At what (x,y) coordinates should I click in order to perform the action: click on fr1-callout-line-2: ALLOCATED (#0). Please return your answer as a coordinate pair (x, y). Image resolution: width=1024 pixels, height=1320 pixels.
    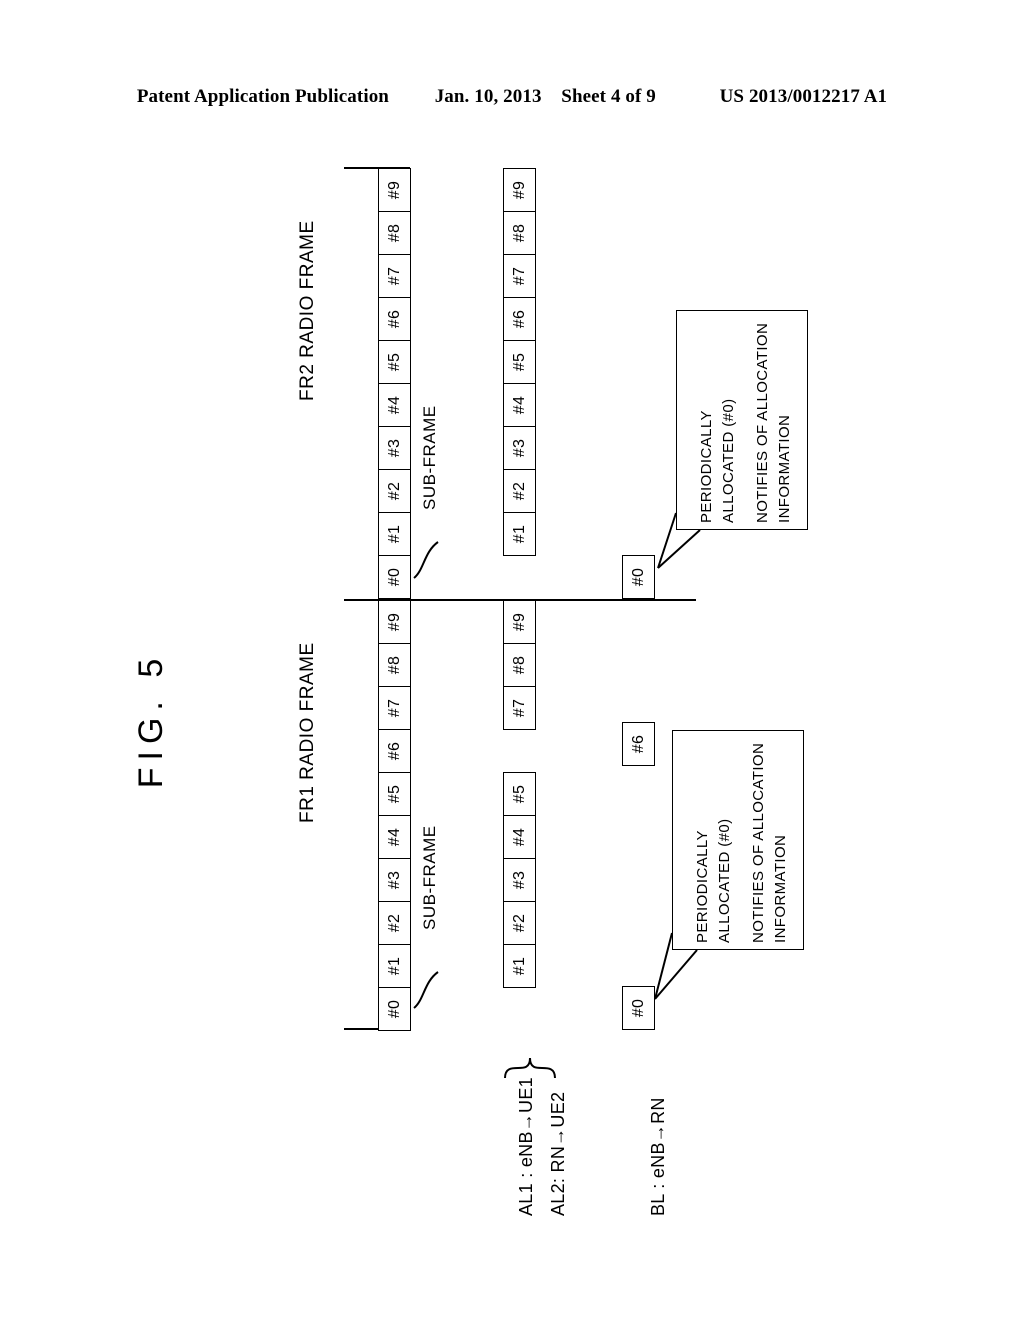
    Looking at the image, I should click on (724, 880).